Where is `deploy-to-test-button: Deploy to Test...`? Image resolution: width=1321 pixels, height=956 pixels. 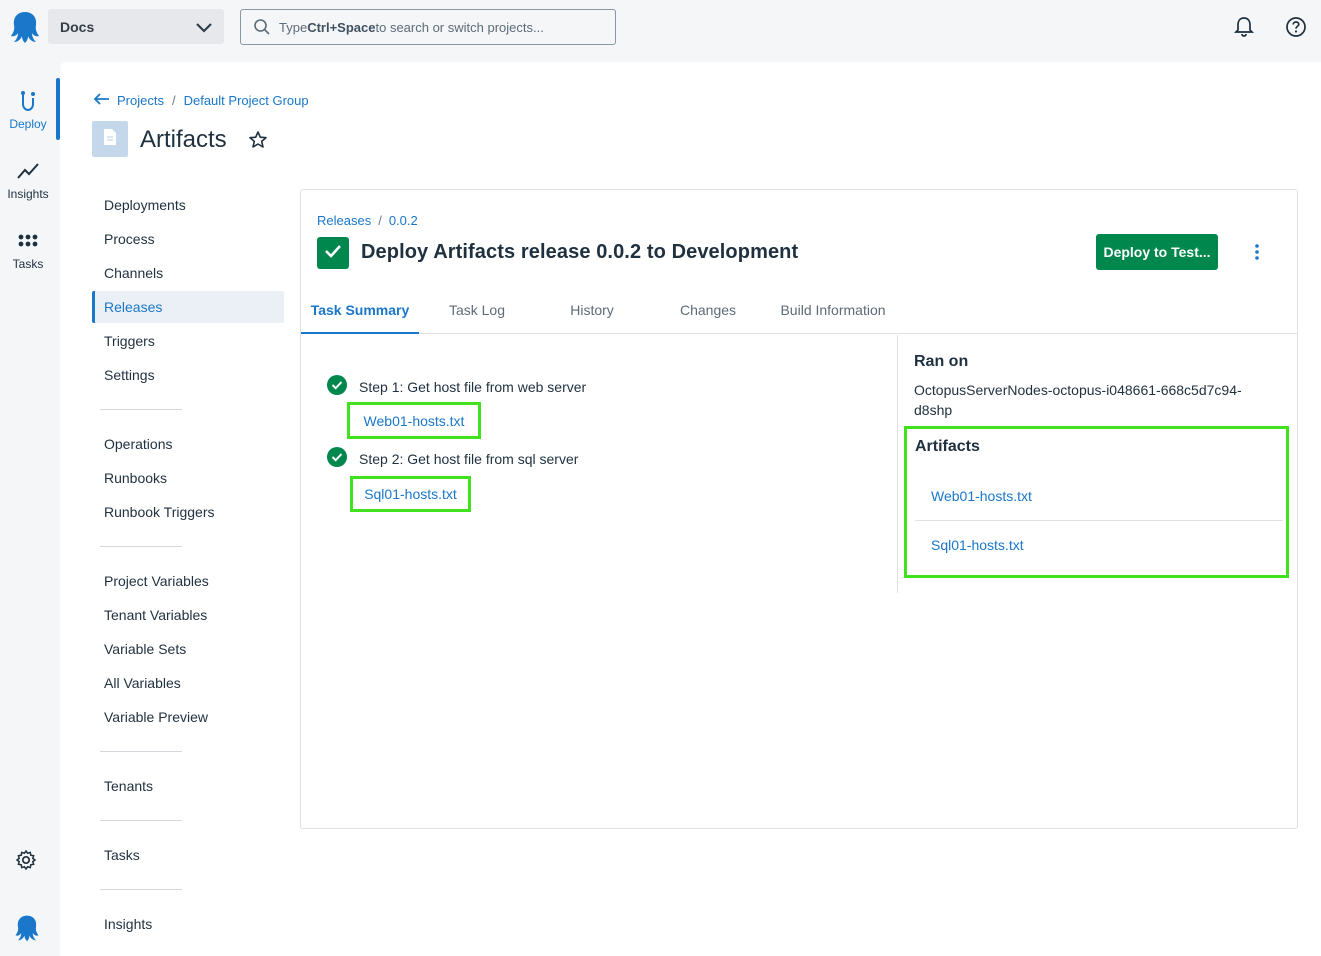
deploy-to-test-button: Deploy to Test... is located at coordinates (1157, 252).